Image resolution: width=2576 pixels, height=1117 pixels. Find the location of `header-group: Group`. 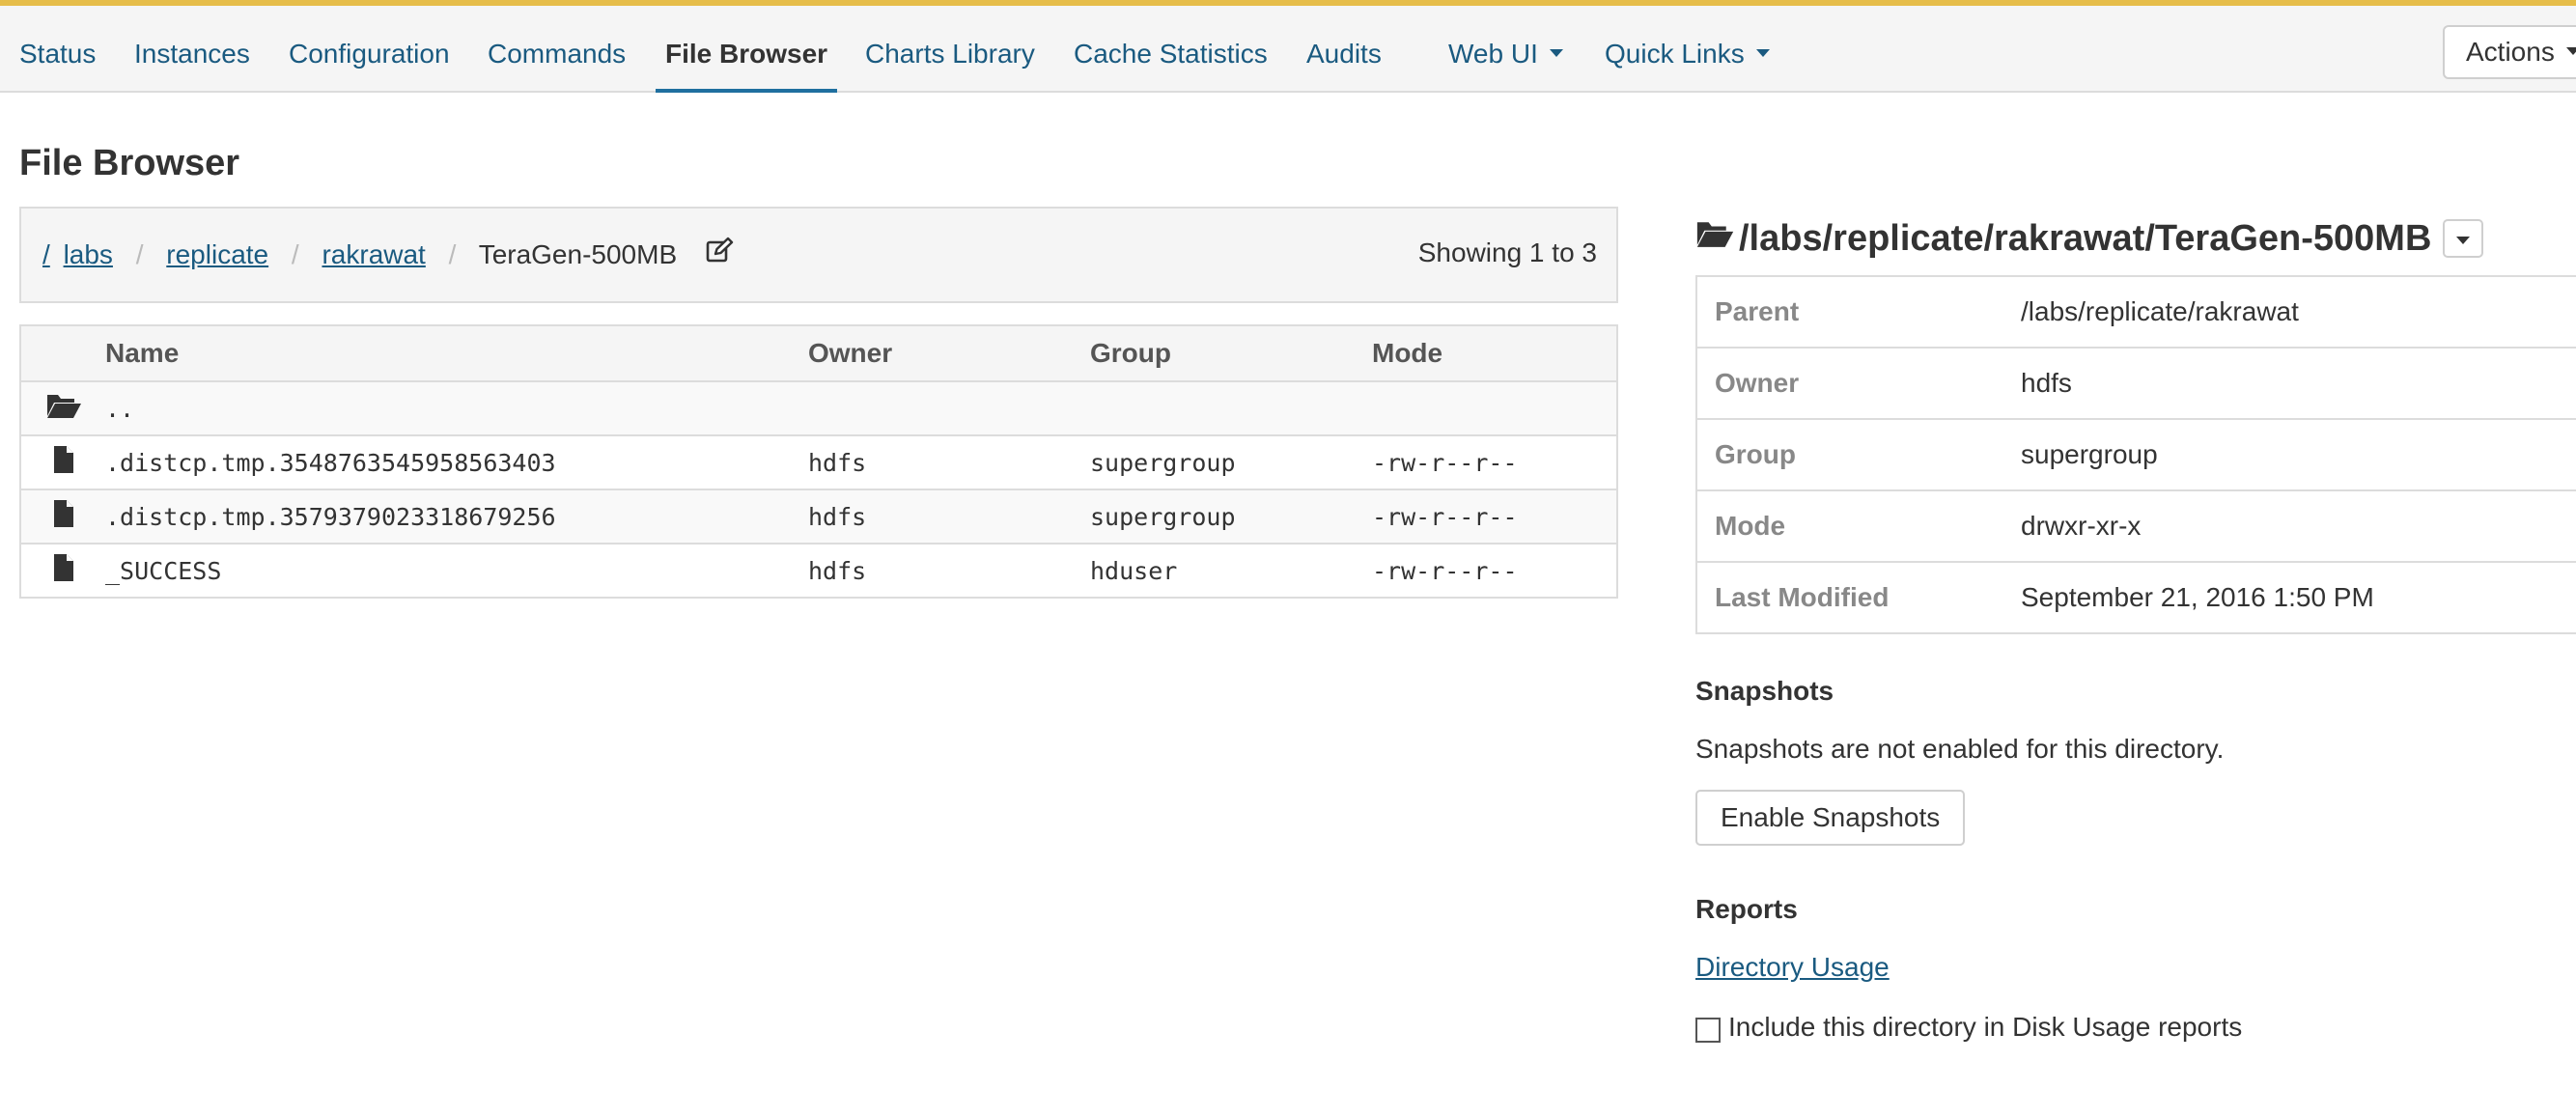

header-group: Group is located at coordinates (1231, 352).